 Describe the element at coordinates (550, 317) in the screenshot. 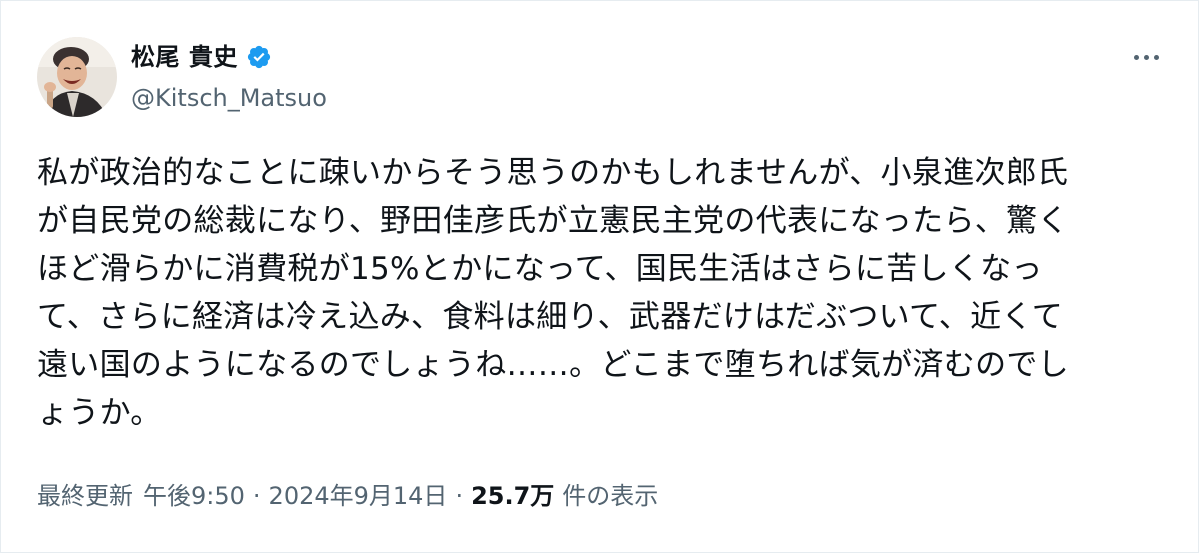

I see `tweet-text-line: て、さらに経済は冷え込み、食料は細り、武器だけはだぶついて、近くて` at that location.